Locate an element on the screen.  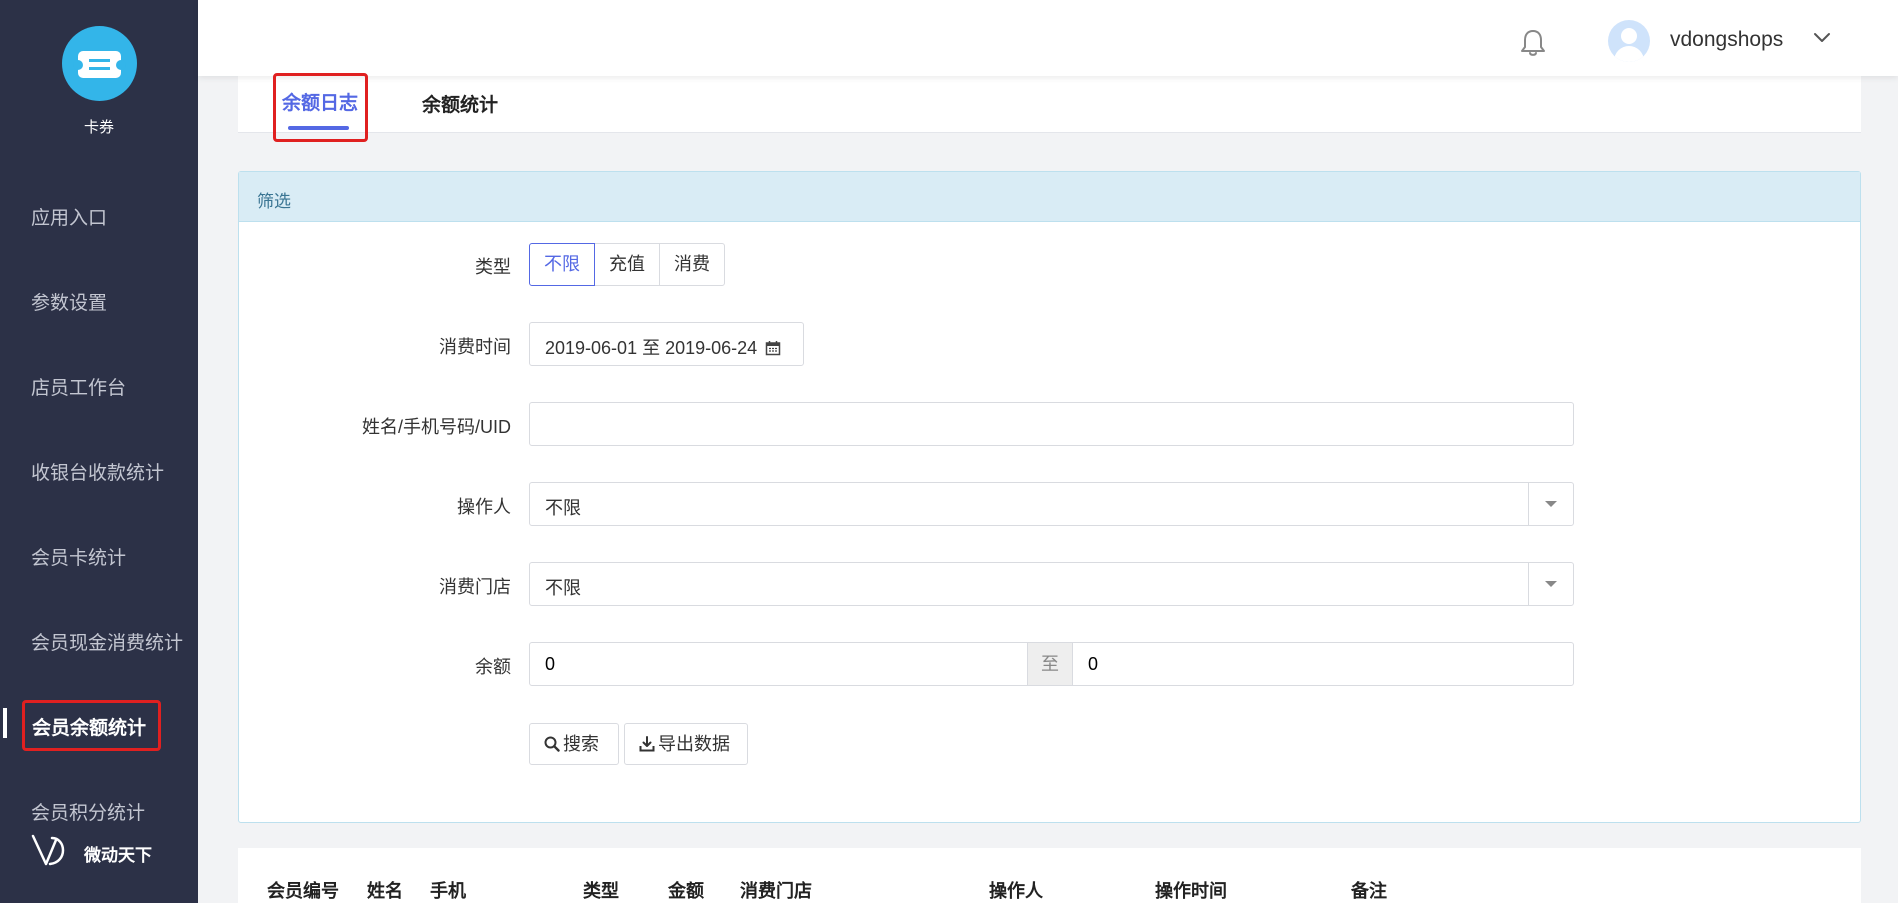
top-header: vdongshops is located at coordinates (1048, 38).